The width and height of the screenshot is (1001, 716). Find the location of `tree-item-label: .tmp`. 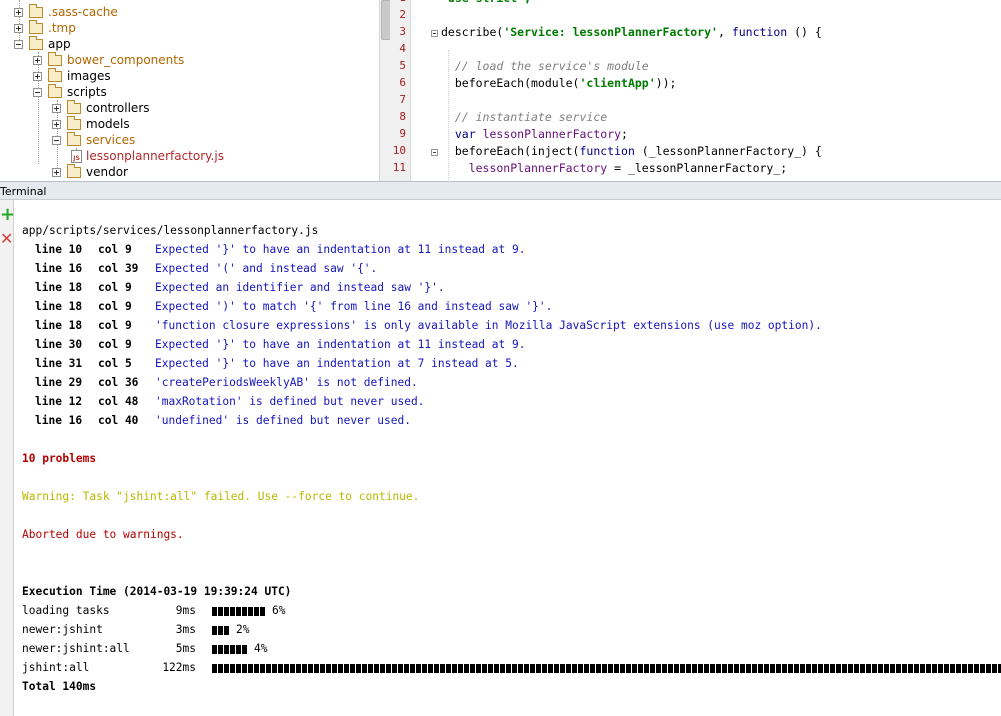

tree-item-label: .tmp is located at coordinates (62, 28).